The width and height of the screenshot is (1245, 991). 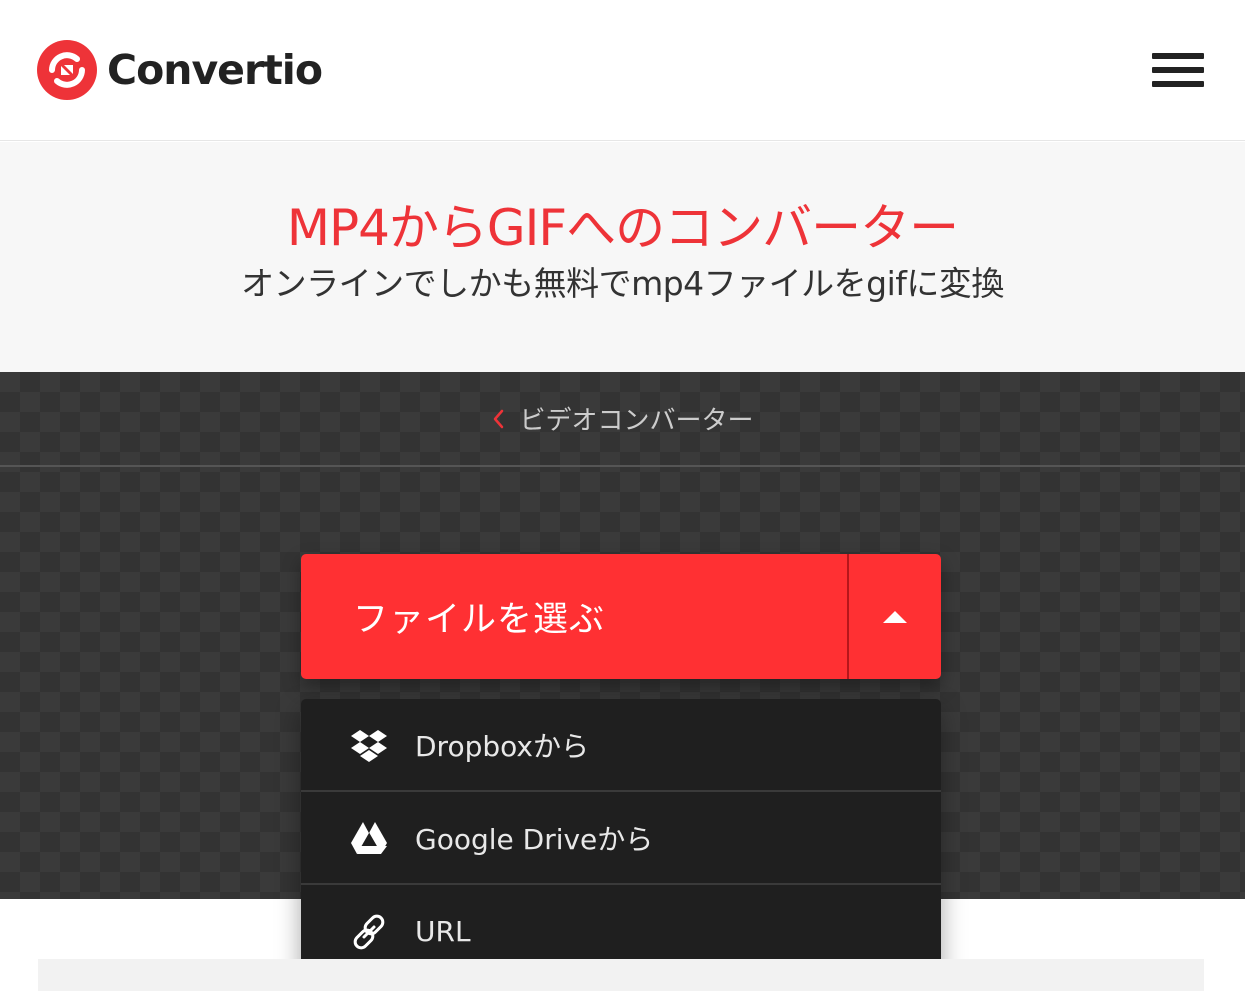 I want to click on dropbox-icon, so click(x=369, y=745).